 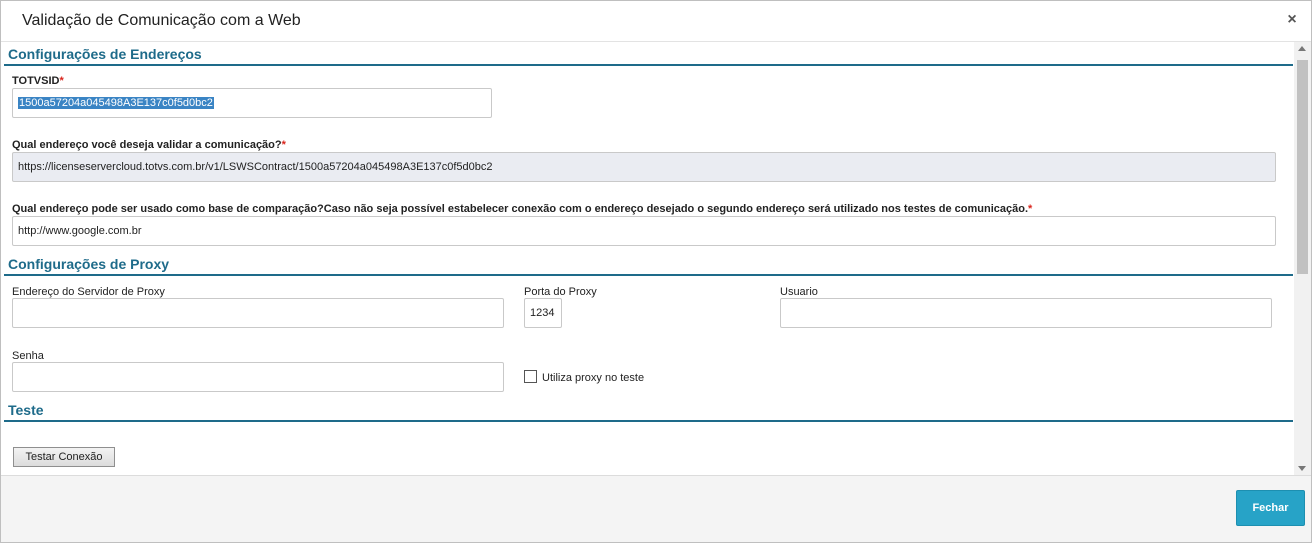 I want to click on scrollbar-thumb, so click(x=1302, y=167).